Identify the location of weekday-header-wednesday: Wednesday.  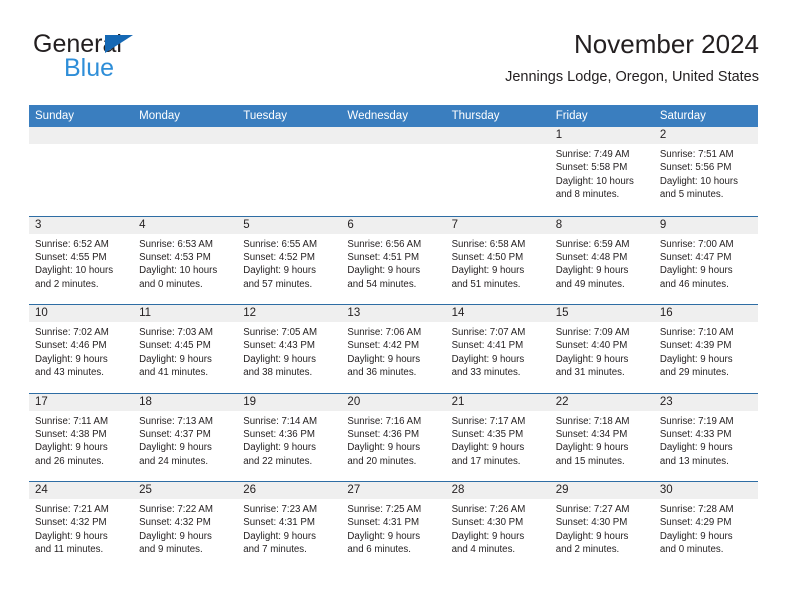
(377, 116).